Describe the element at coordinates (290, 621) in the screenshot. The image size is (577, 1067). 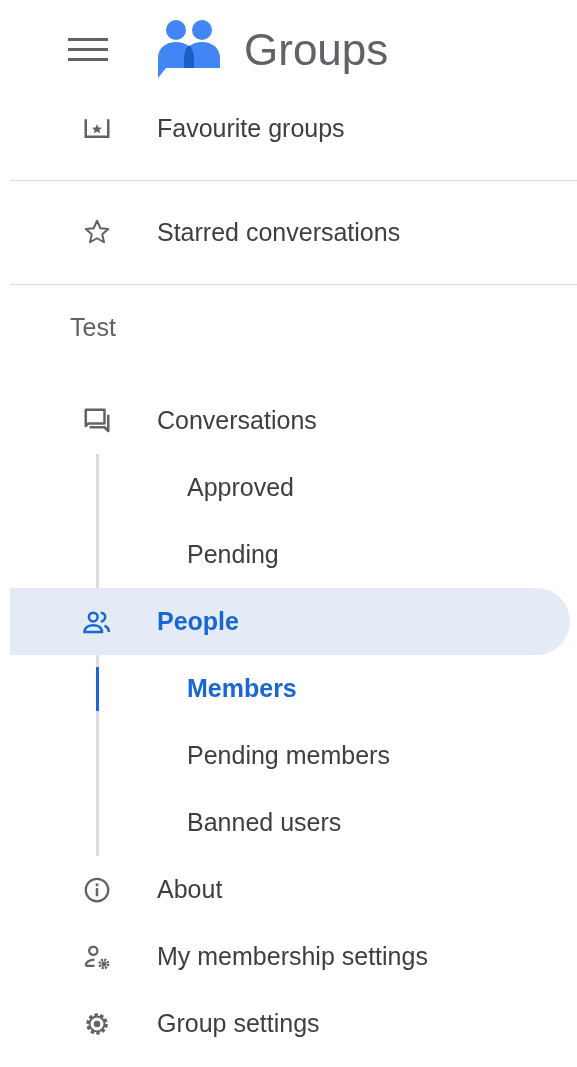
I see `nav-item: People` at that location.